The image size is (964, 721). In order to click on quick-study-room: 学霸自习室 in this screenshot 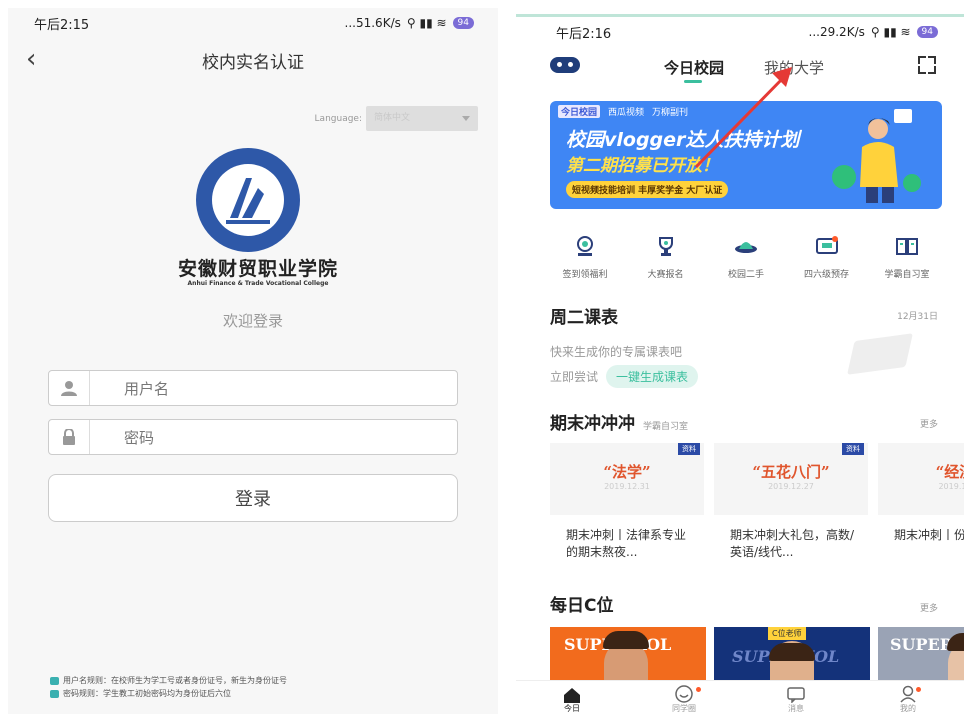, I will do `click(907, 256)`.